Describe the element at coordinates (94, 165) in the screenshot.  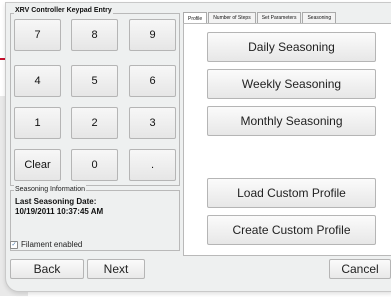
I see `key-0: 0` at that location.